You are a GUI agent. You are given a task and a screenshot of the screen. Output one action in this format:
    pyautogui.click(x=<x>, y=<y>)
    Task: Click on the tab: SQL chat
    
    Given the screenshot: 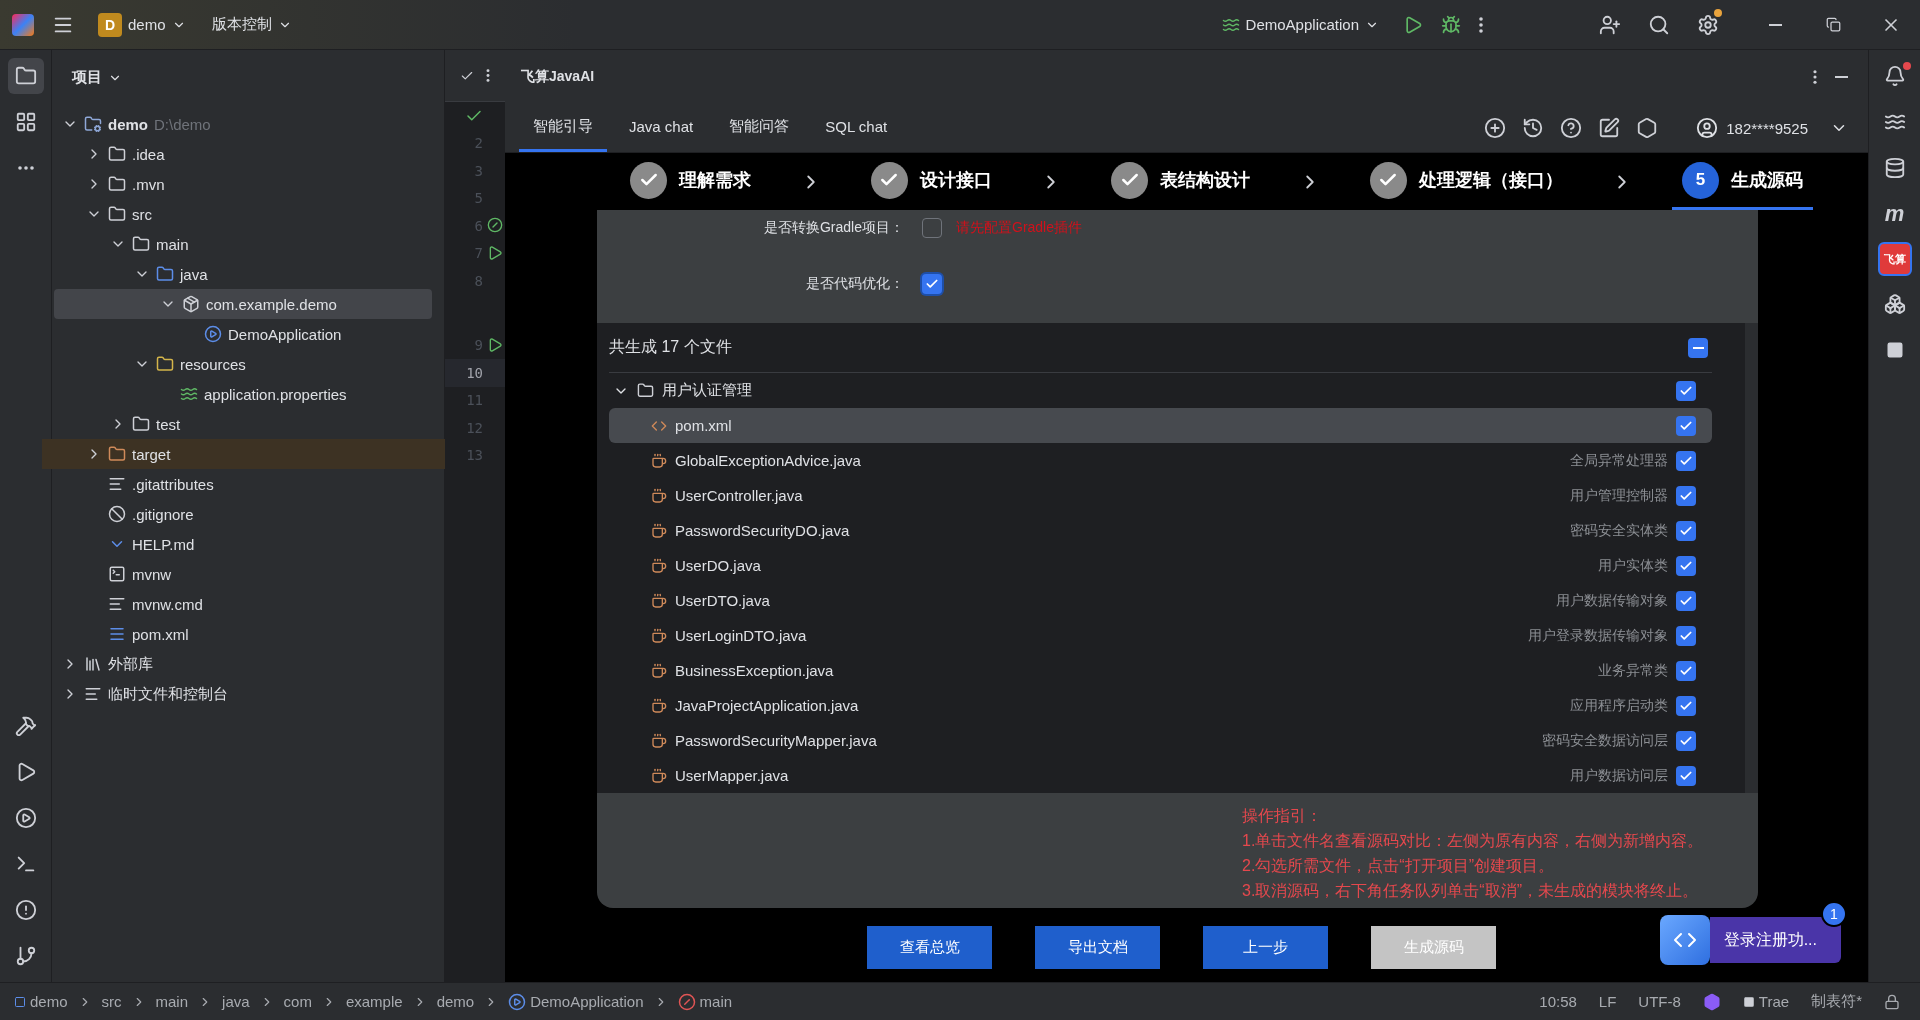 What is the action you would take?
    pyautogui.click(x=856, y=128)
    